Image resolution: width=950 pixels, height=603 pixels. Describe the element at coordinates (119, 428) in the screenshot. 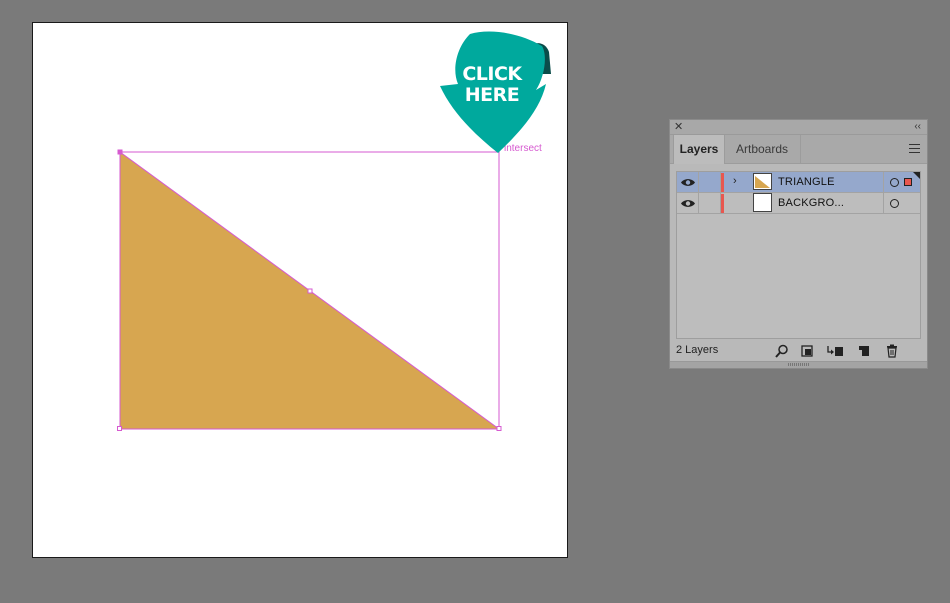

I see `anchor-point-bottom-left` at that location.